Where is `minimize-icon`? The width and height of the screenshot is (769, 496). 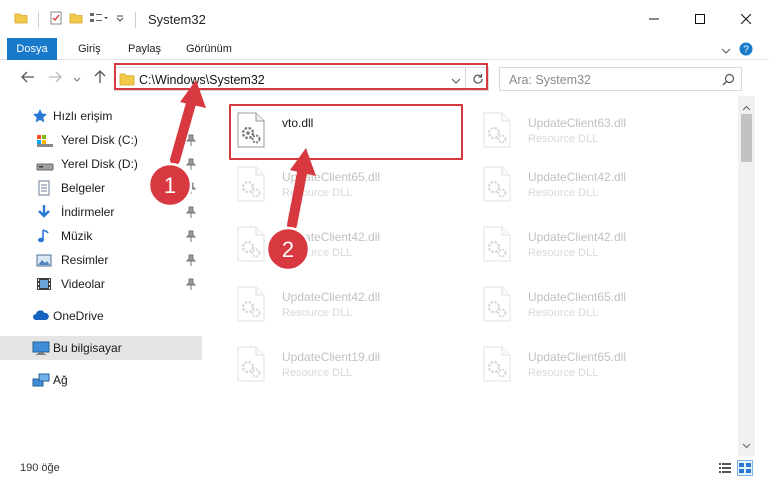
minimize-icon is located at coordinates (654, 19).